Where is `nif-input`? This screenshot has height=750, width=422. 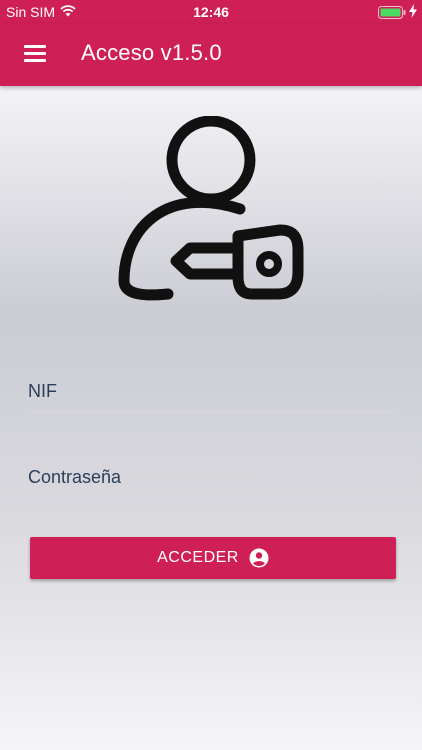 nif-input is located at coordinates (210, 391).